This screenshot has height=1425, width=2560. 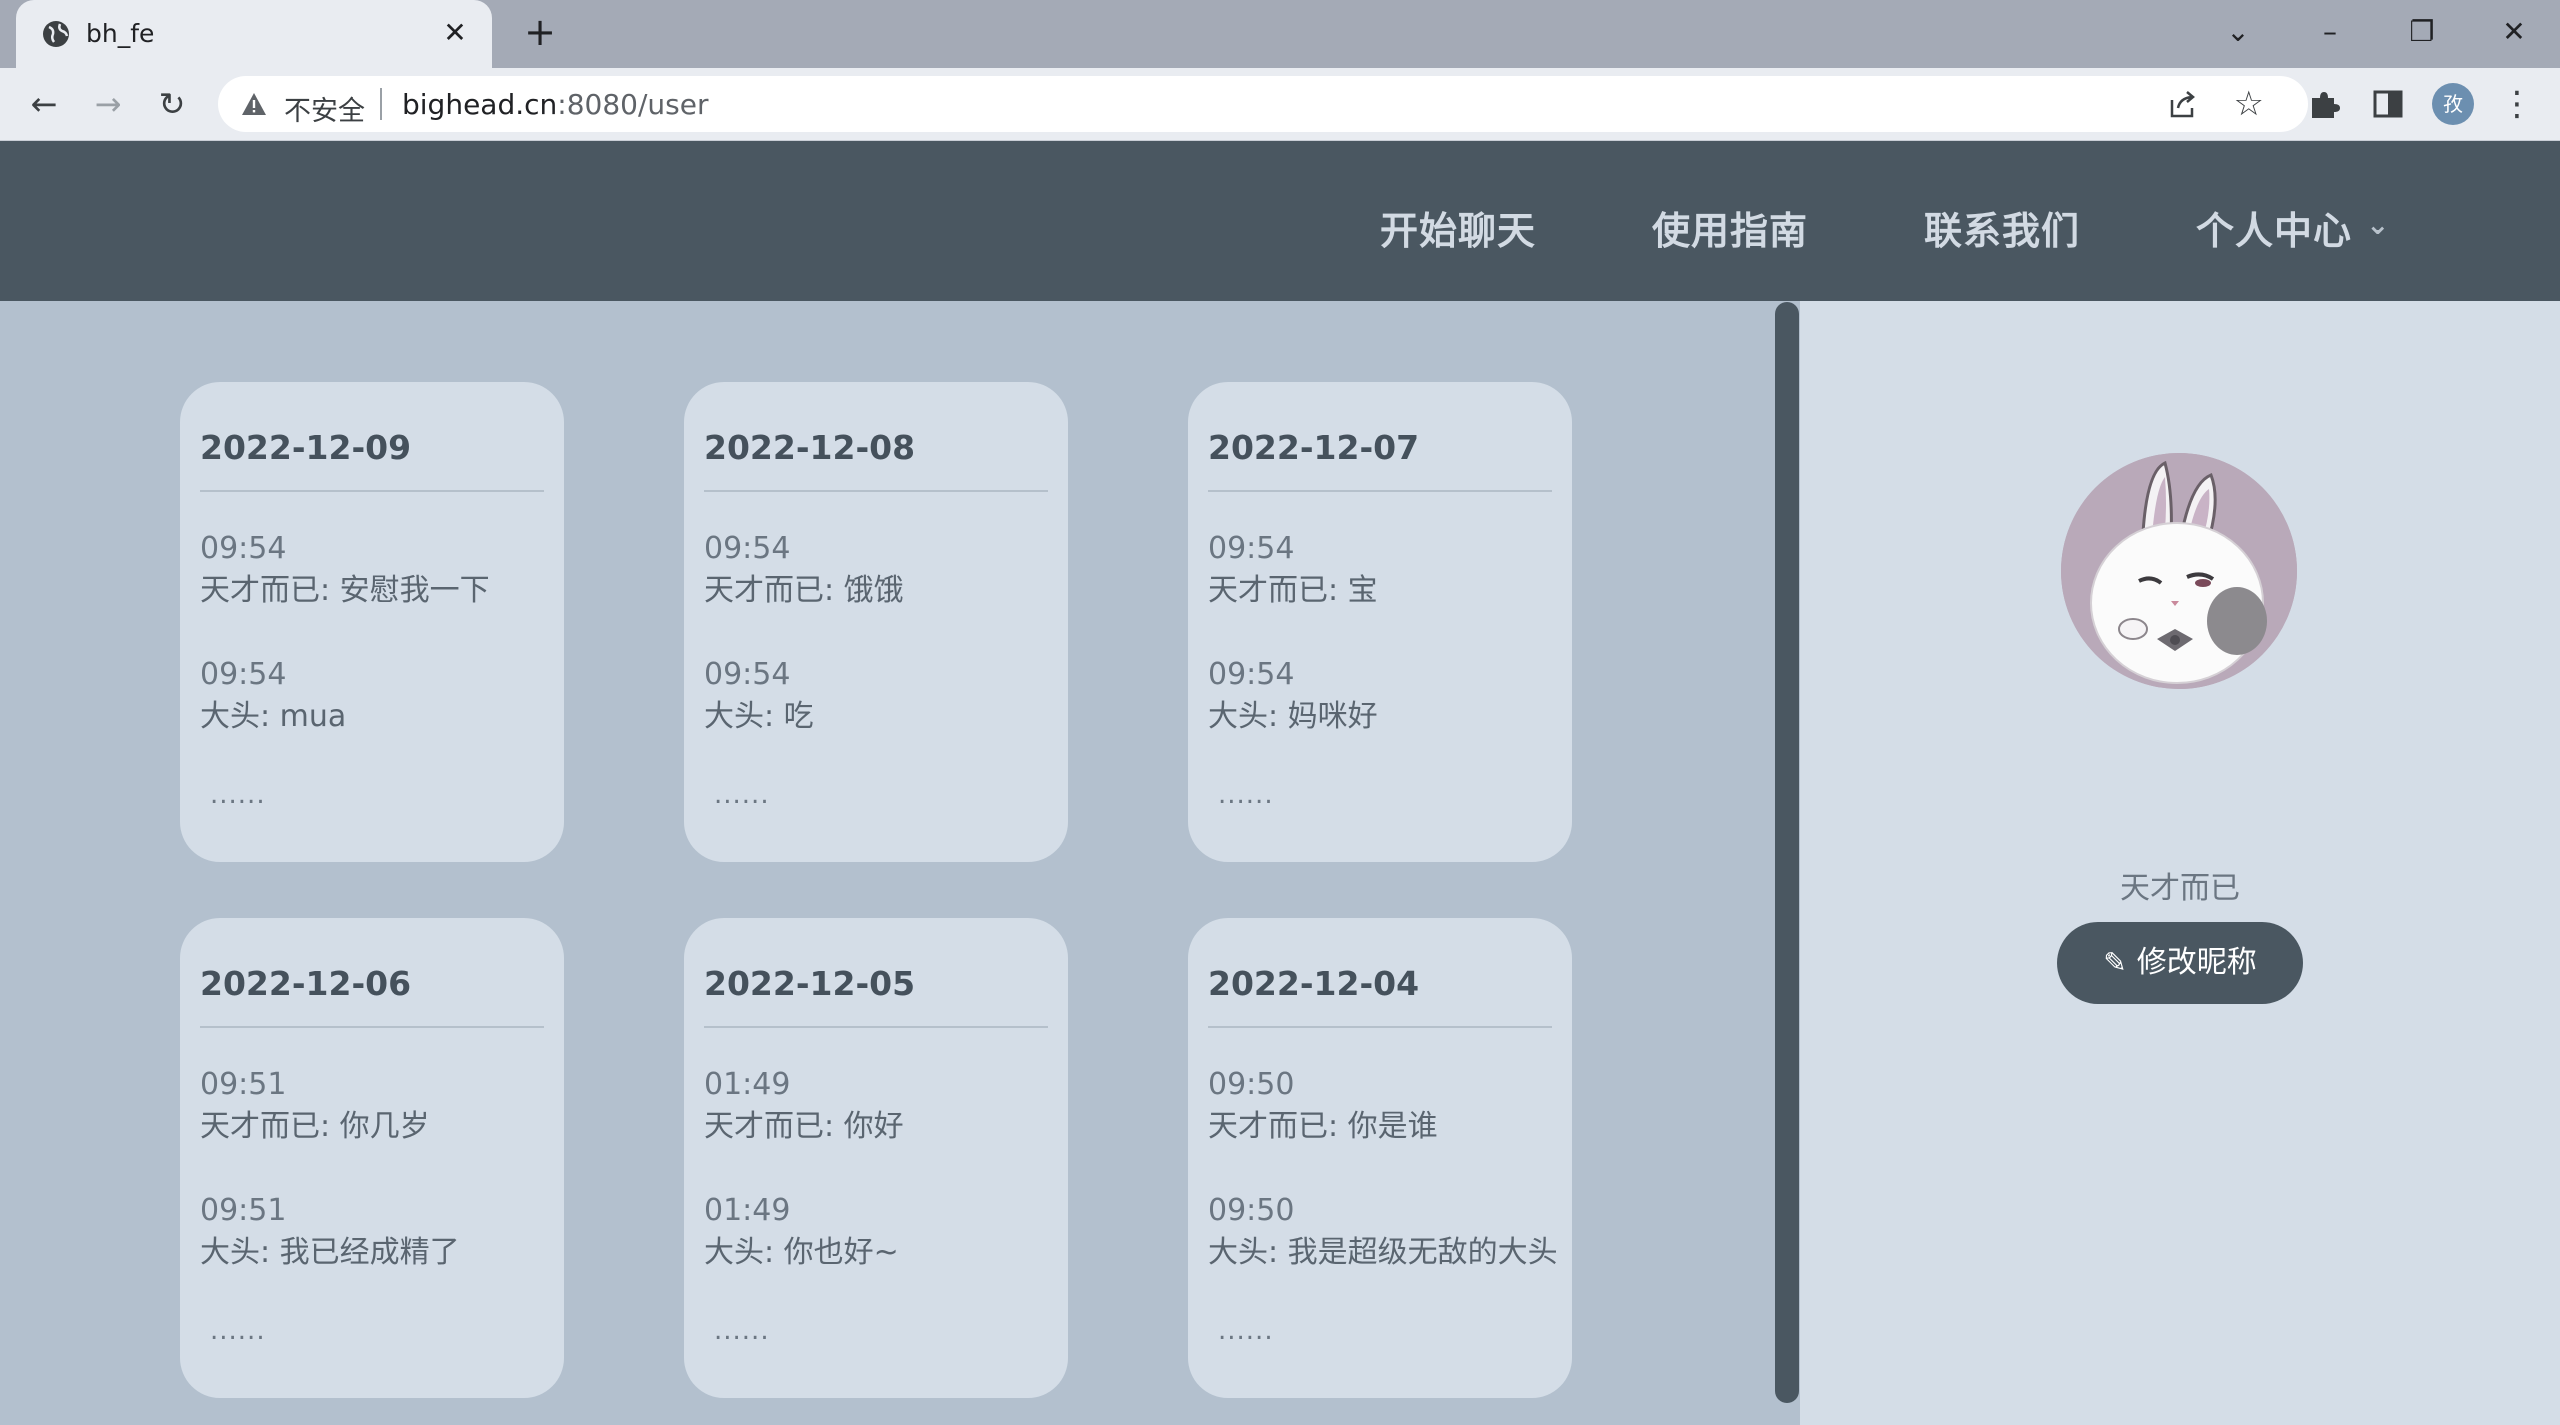 What do you see at coordinates (172, 104) in the screenshot?
I see `reload-icon: ↻` at bounding box center [172, 104].